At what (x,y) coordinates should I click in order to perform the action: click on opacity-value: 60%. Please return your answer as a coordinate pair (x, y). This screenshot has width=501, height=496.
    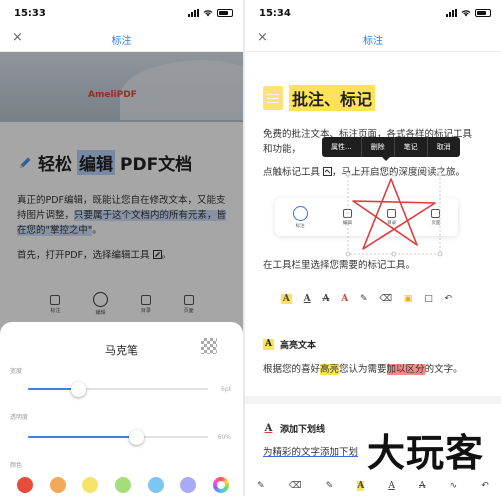
    Looking at the image, I should click on (224, 437).